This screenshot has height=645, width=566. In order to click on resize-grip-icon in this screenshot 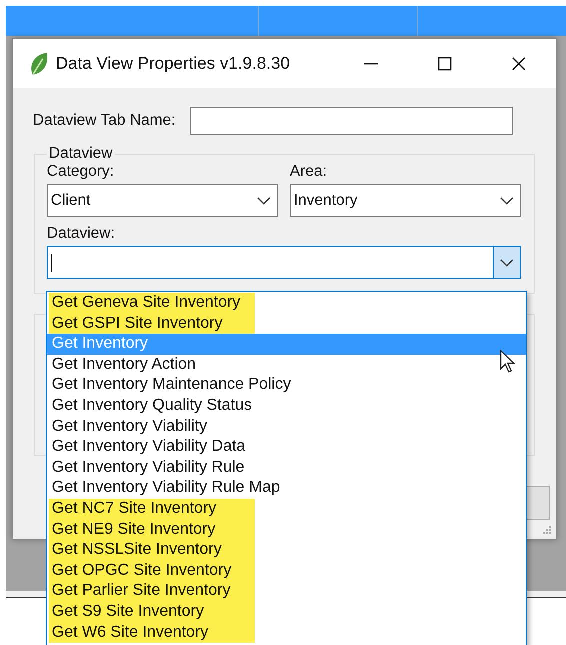, I will do `click(547, 530)`.